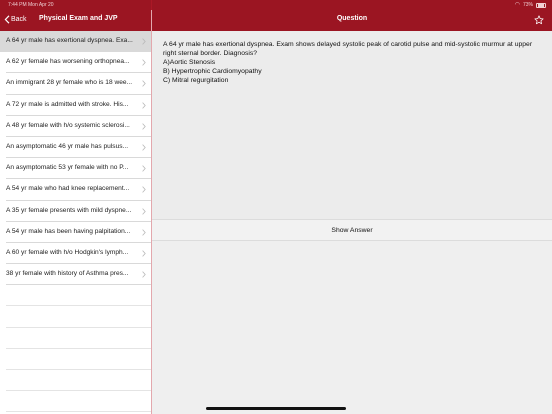 The height and width of the screenshot is (414, 552). What do you see at coordinates (151, 207) in the screenshot?
I see `split-divider` at bounding box center [151, 207].